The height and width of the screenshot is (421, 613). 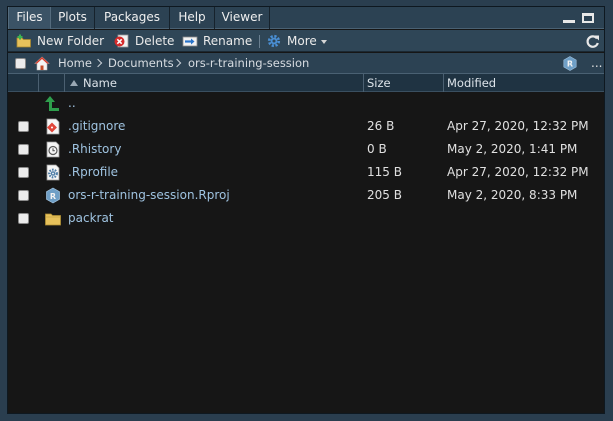 What do you see at coordinates (323, 41) in the screenshot?
I see `chevron-down-icon` at bounding box center [323, 41].